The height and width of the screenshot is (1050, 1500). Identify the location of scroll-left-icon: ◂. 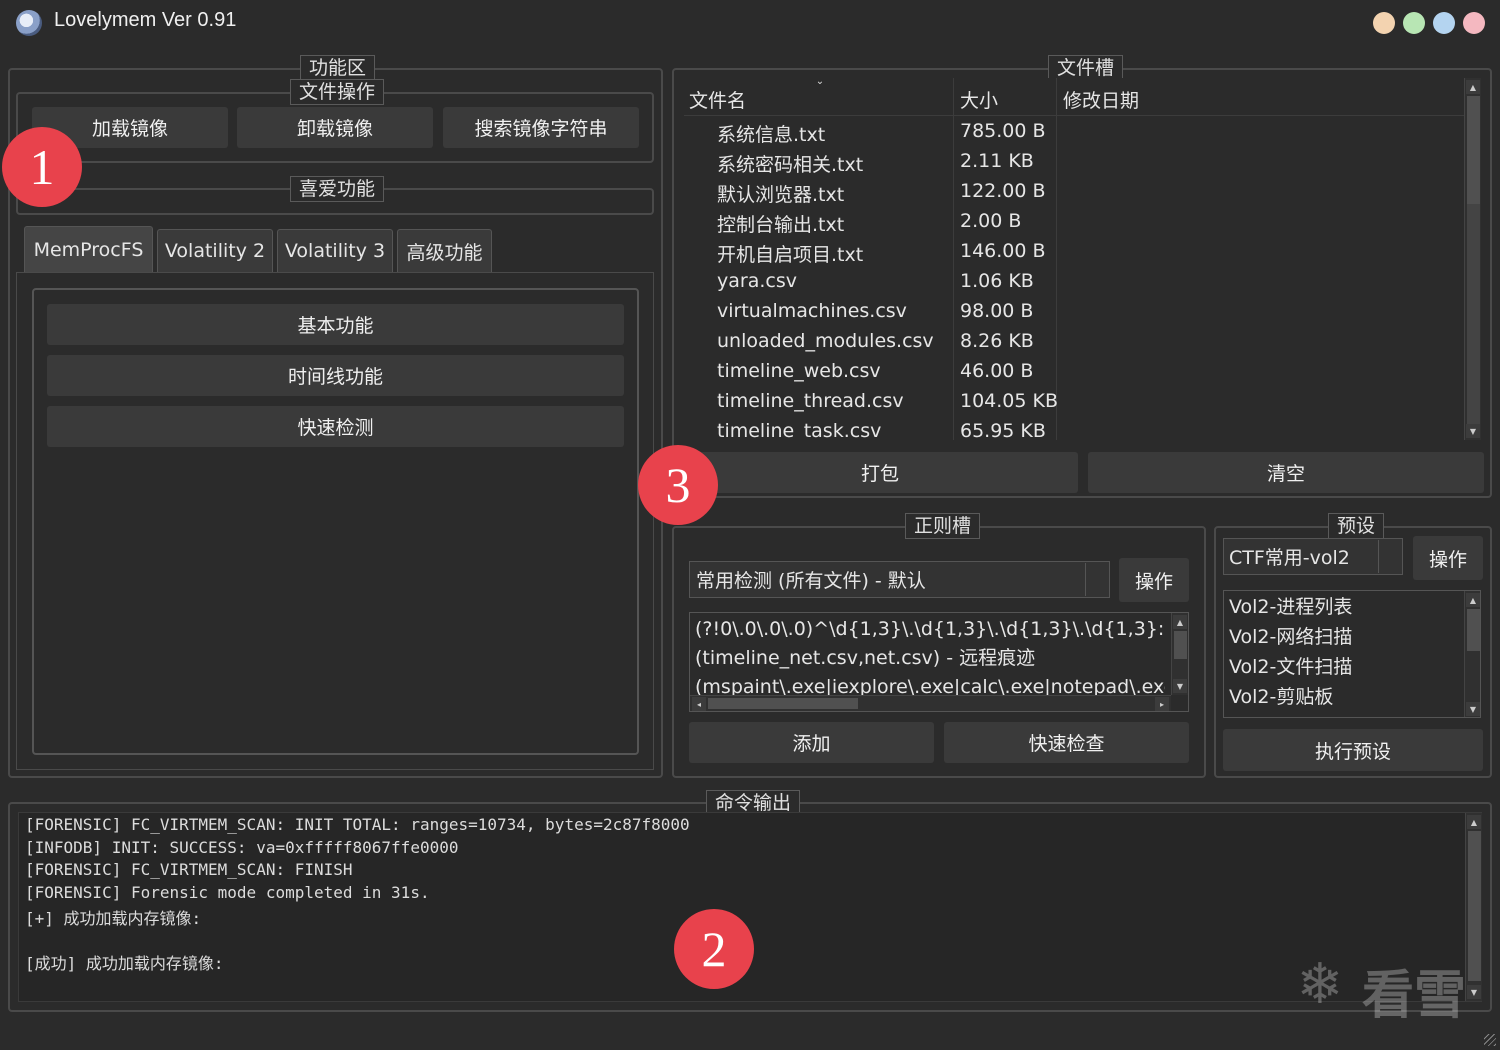
(699, 704).